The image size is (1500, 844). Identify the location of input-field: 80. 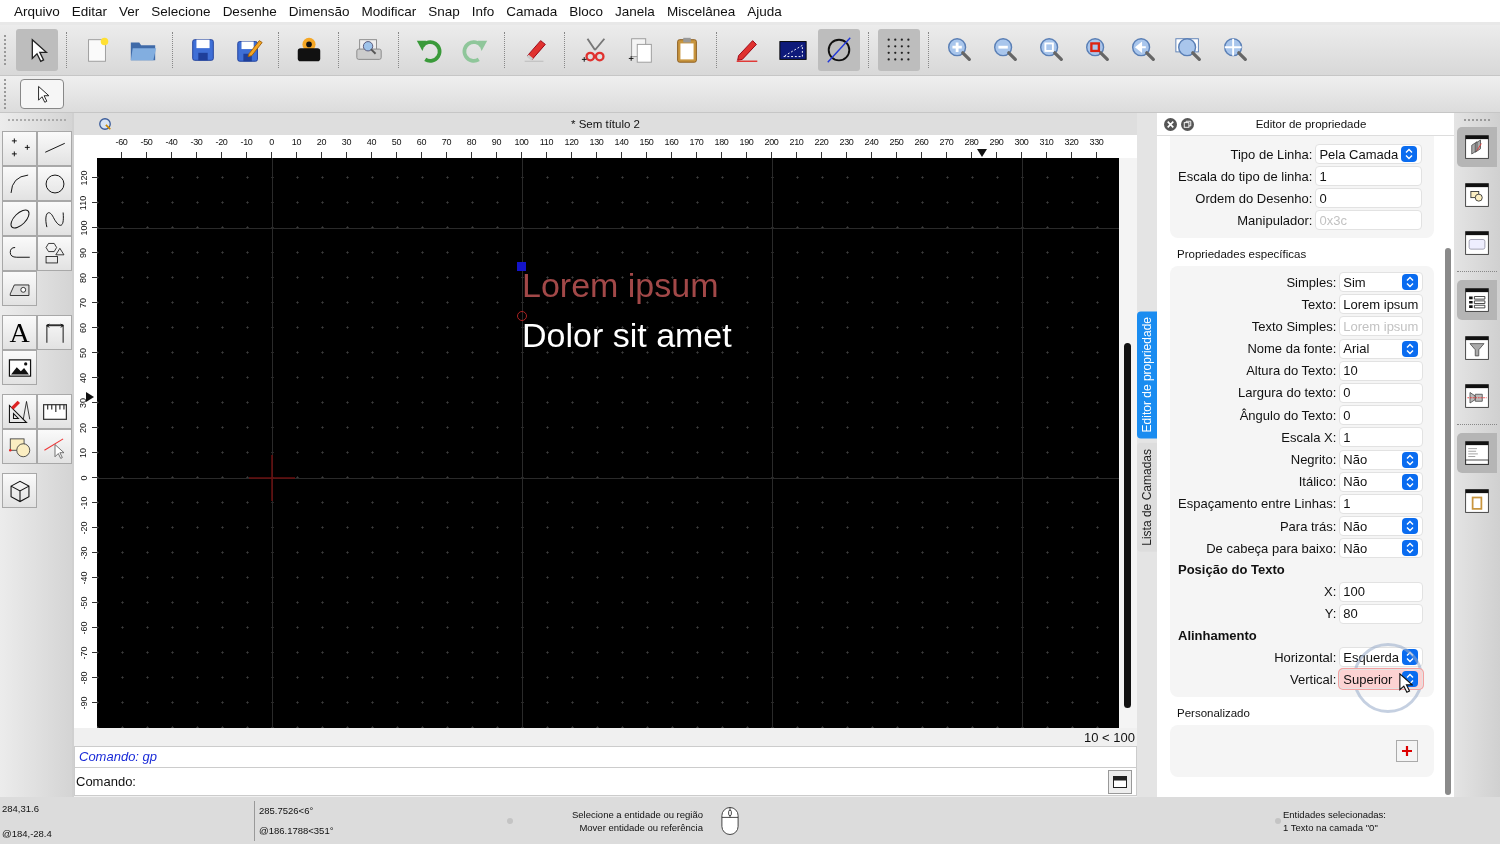
(1381, 613).